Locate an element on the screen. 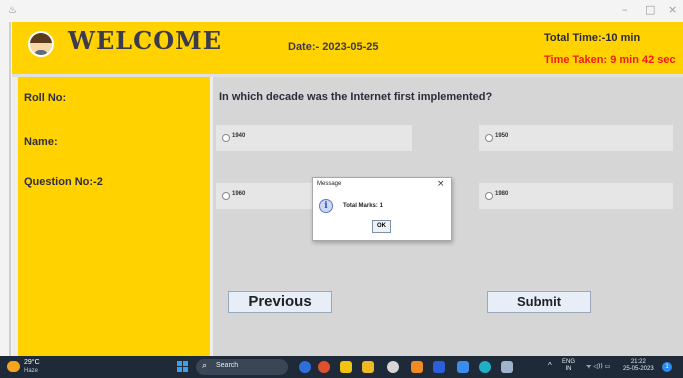 This screenshot has height=378, width=683. tray-overflow-icon: ^ is located at coordinates (550, 366).